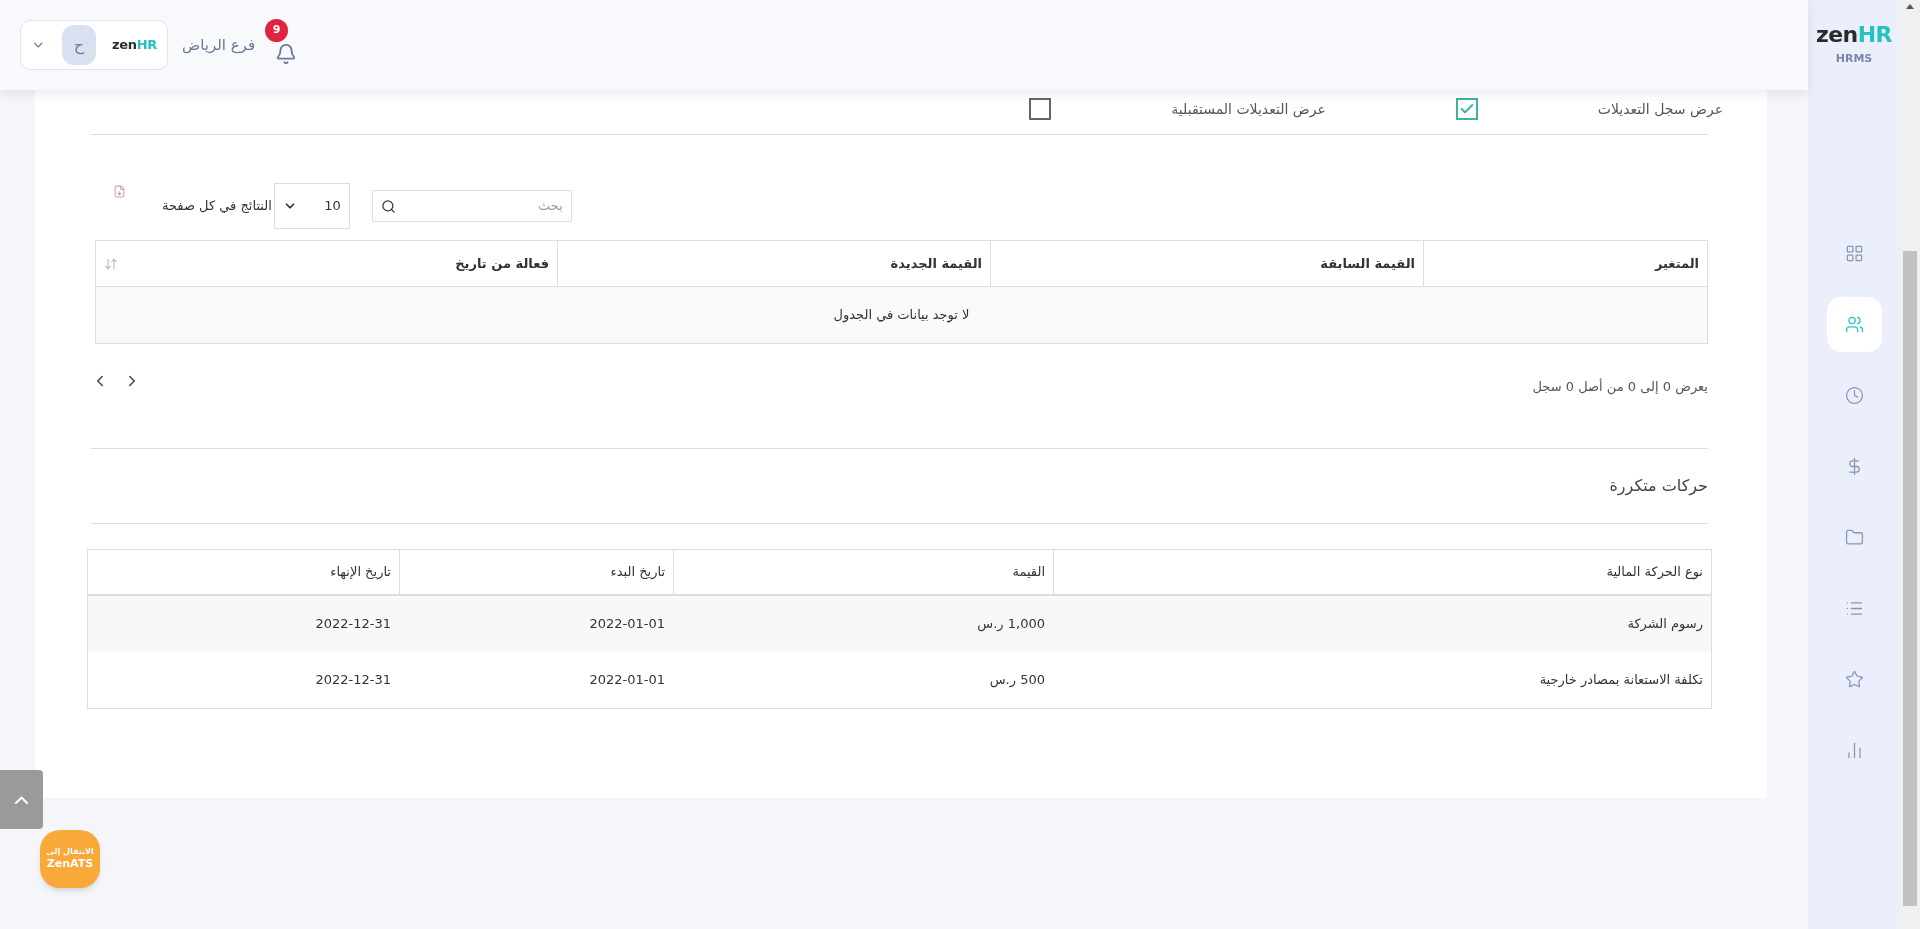  What do you see at coordinates (1854, 59) in the screenshot?
I see `product-name: HRMS` at bounding box center [1854, 59].